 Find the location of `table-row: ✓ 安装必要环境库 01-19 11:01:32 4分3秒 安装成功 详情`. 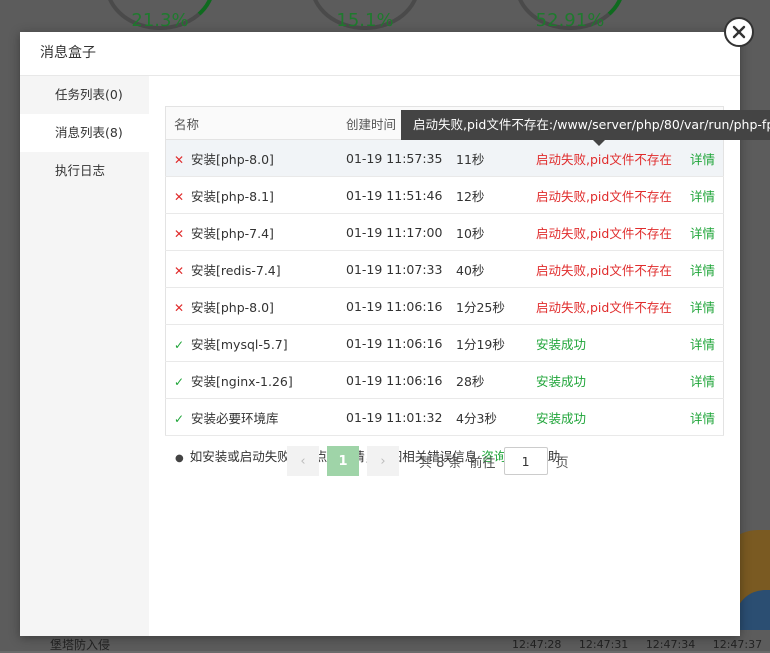

table-row: ✓ 安装必要环境库 01-19 11:01:32 4分3秒 安装成功 详情 is located at coordinates (444, 417).